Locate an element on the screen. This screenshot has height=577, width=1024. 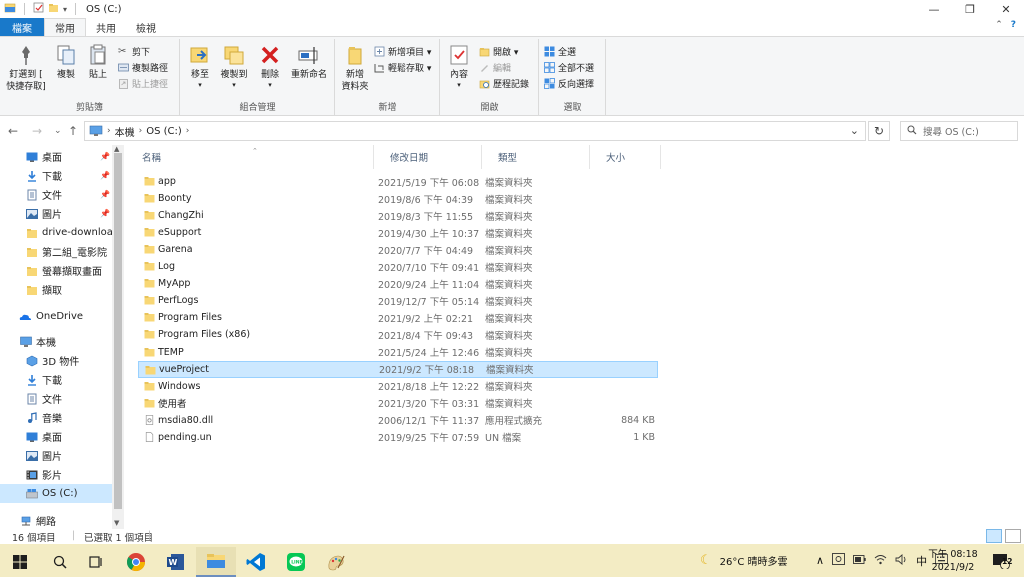
details-view-button is located at coordinates (994, 536).